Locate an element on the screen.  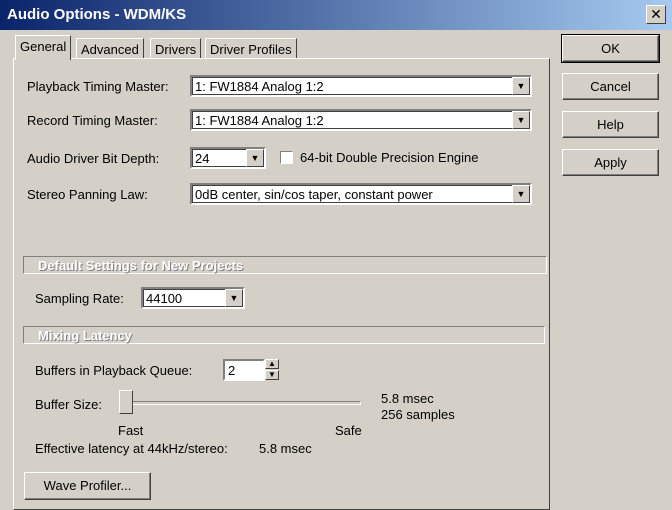
mixing-latency-group-heading: Mixing Latency is located at coordinates (284, 335).